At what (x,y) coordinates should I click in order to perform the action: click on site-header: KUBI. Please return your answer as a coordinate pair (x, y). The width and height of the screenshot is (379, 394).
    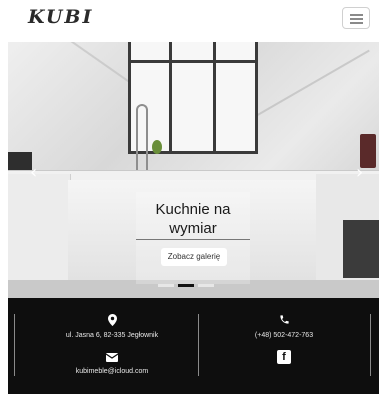
    Looking at the image, I should click on (189, 21).